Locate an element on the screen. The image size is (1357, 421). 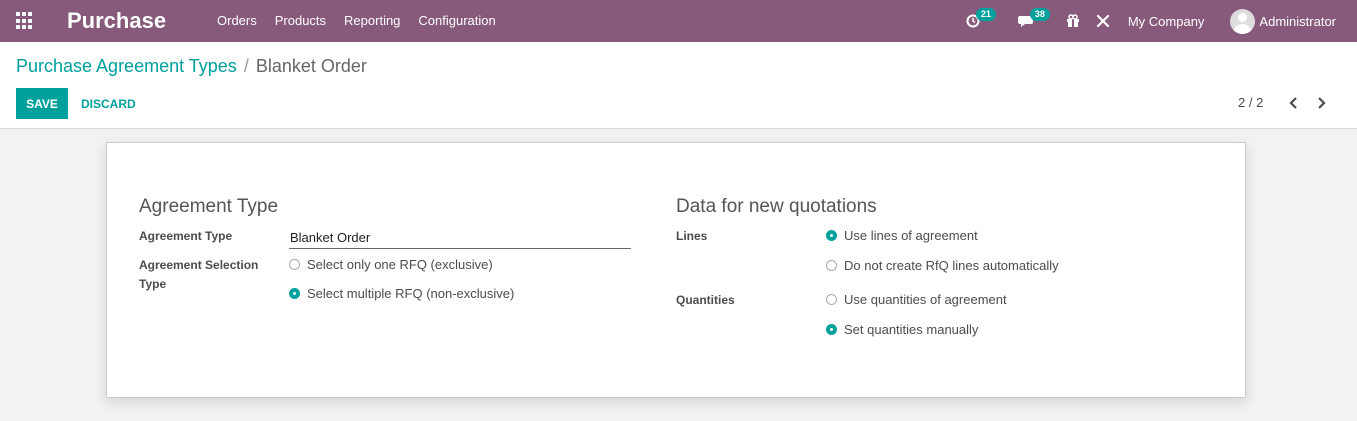
pager-previous-button is located at coordinates (1294, 103).